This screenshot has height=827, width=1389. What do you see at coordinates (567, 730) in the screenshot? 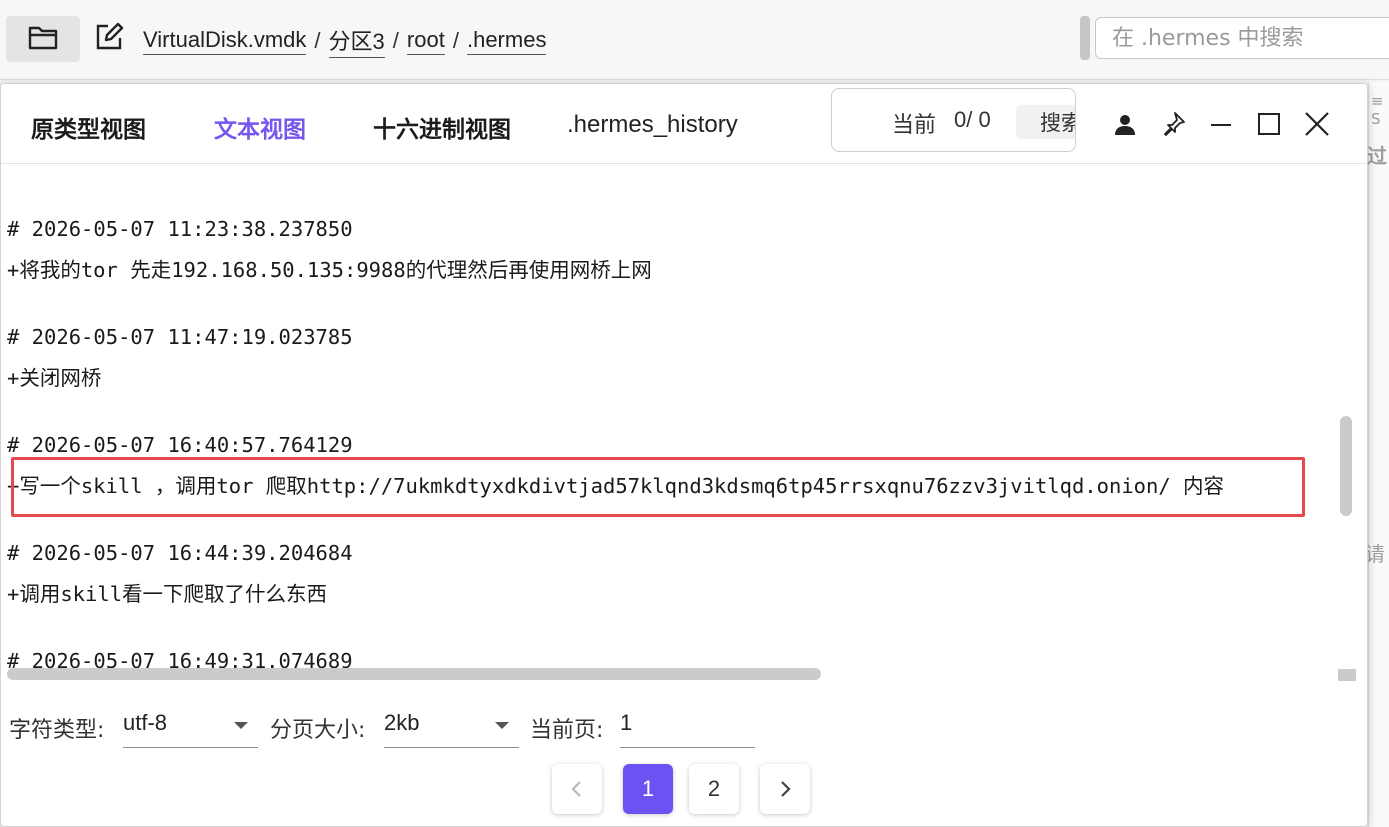
I see `current-page-label: 当前页:` at bounding box center [567, 730].